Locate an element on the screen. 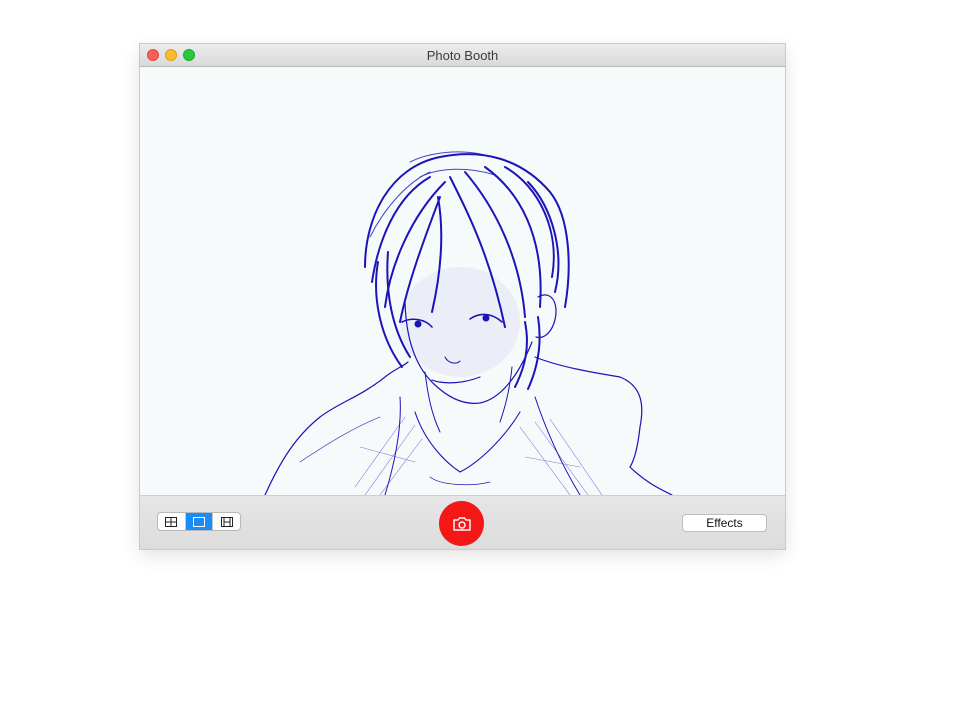 This screenshot has height=704, width=980. take-photo-button is located at coordinates (461, 523).